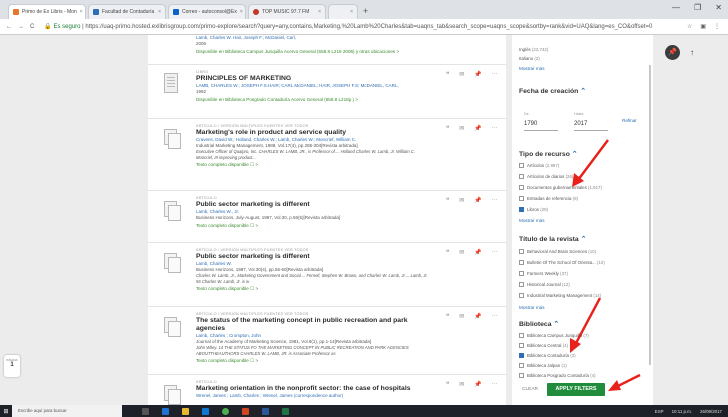  I want to click on browser-tab: Primo de Ex Libris - Mon ×, so click(47, 11).